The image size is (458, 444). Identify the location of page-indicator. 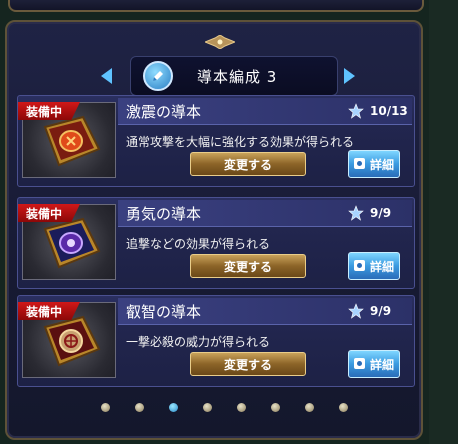
(229, 409).